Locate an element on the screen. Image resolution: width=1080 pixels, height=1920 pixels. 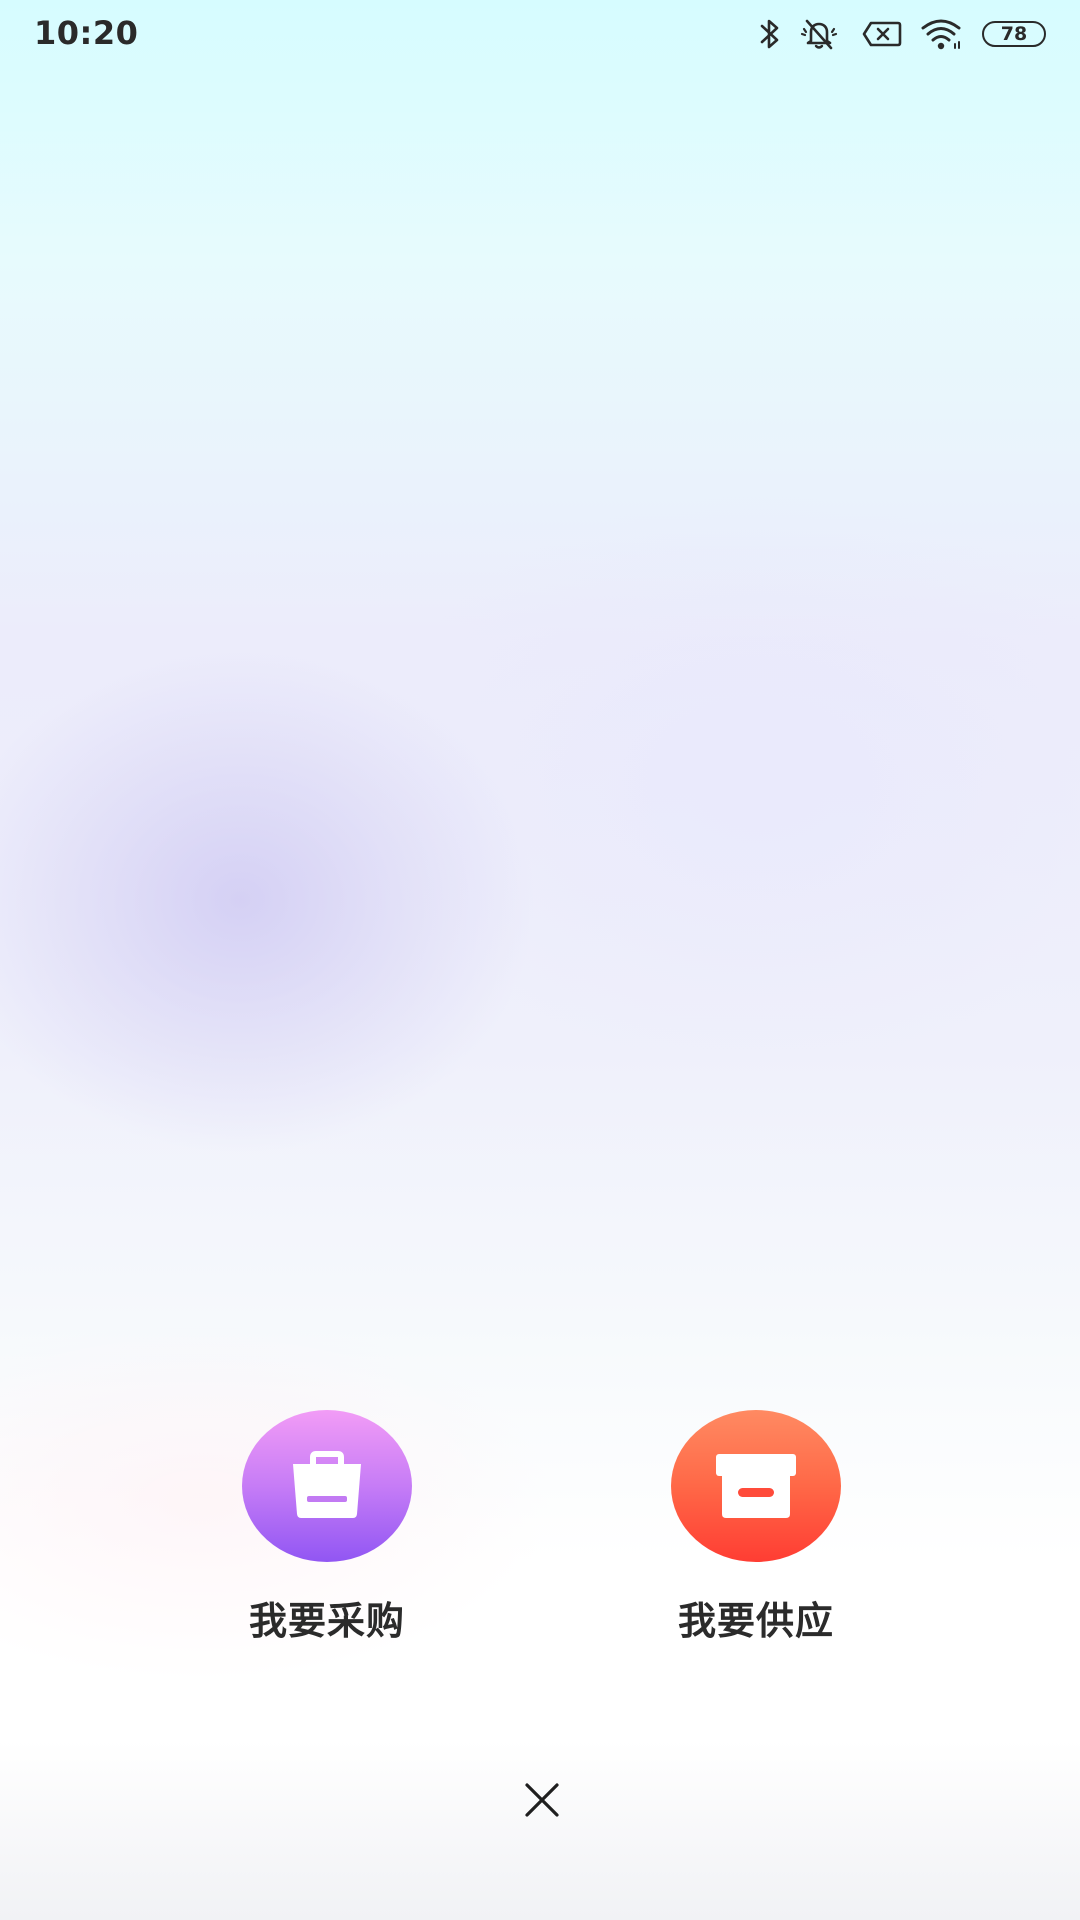
battery-level: 78 is located at coordinates (1014, 33).